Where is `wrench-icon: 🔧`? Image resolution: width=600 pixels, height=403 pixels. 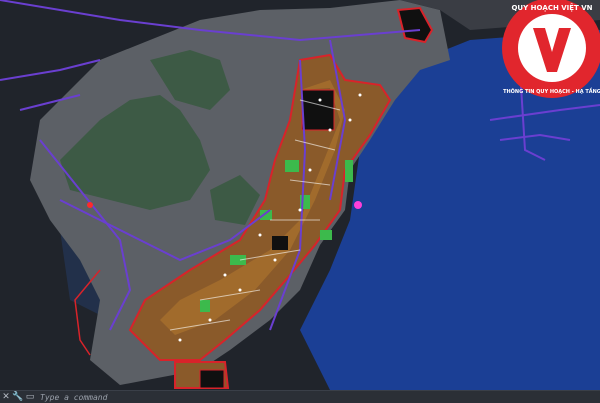
wrench-icon: 🔧 is located at coordinates (18, 397).